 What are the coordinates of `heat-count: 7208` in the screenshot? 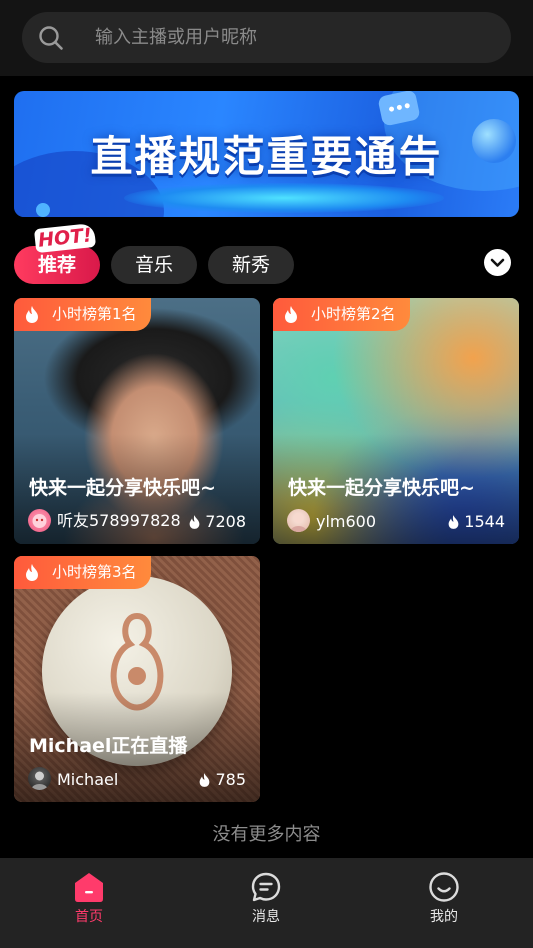 It's located at (217, 521).